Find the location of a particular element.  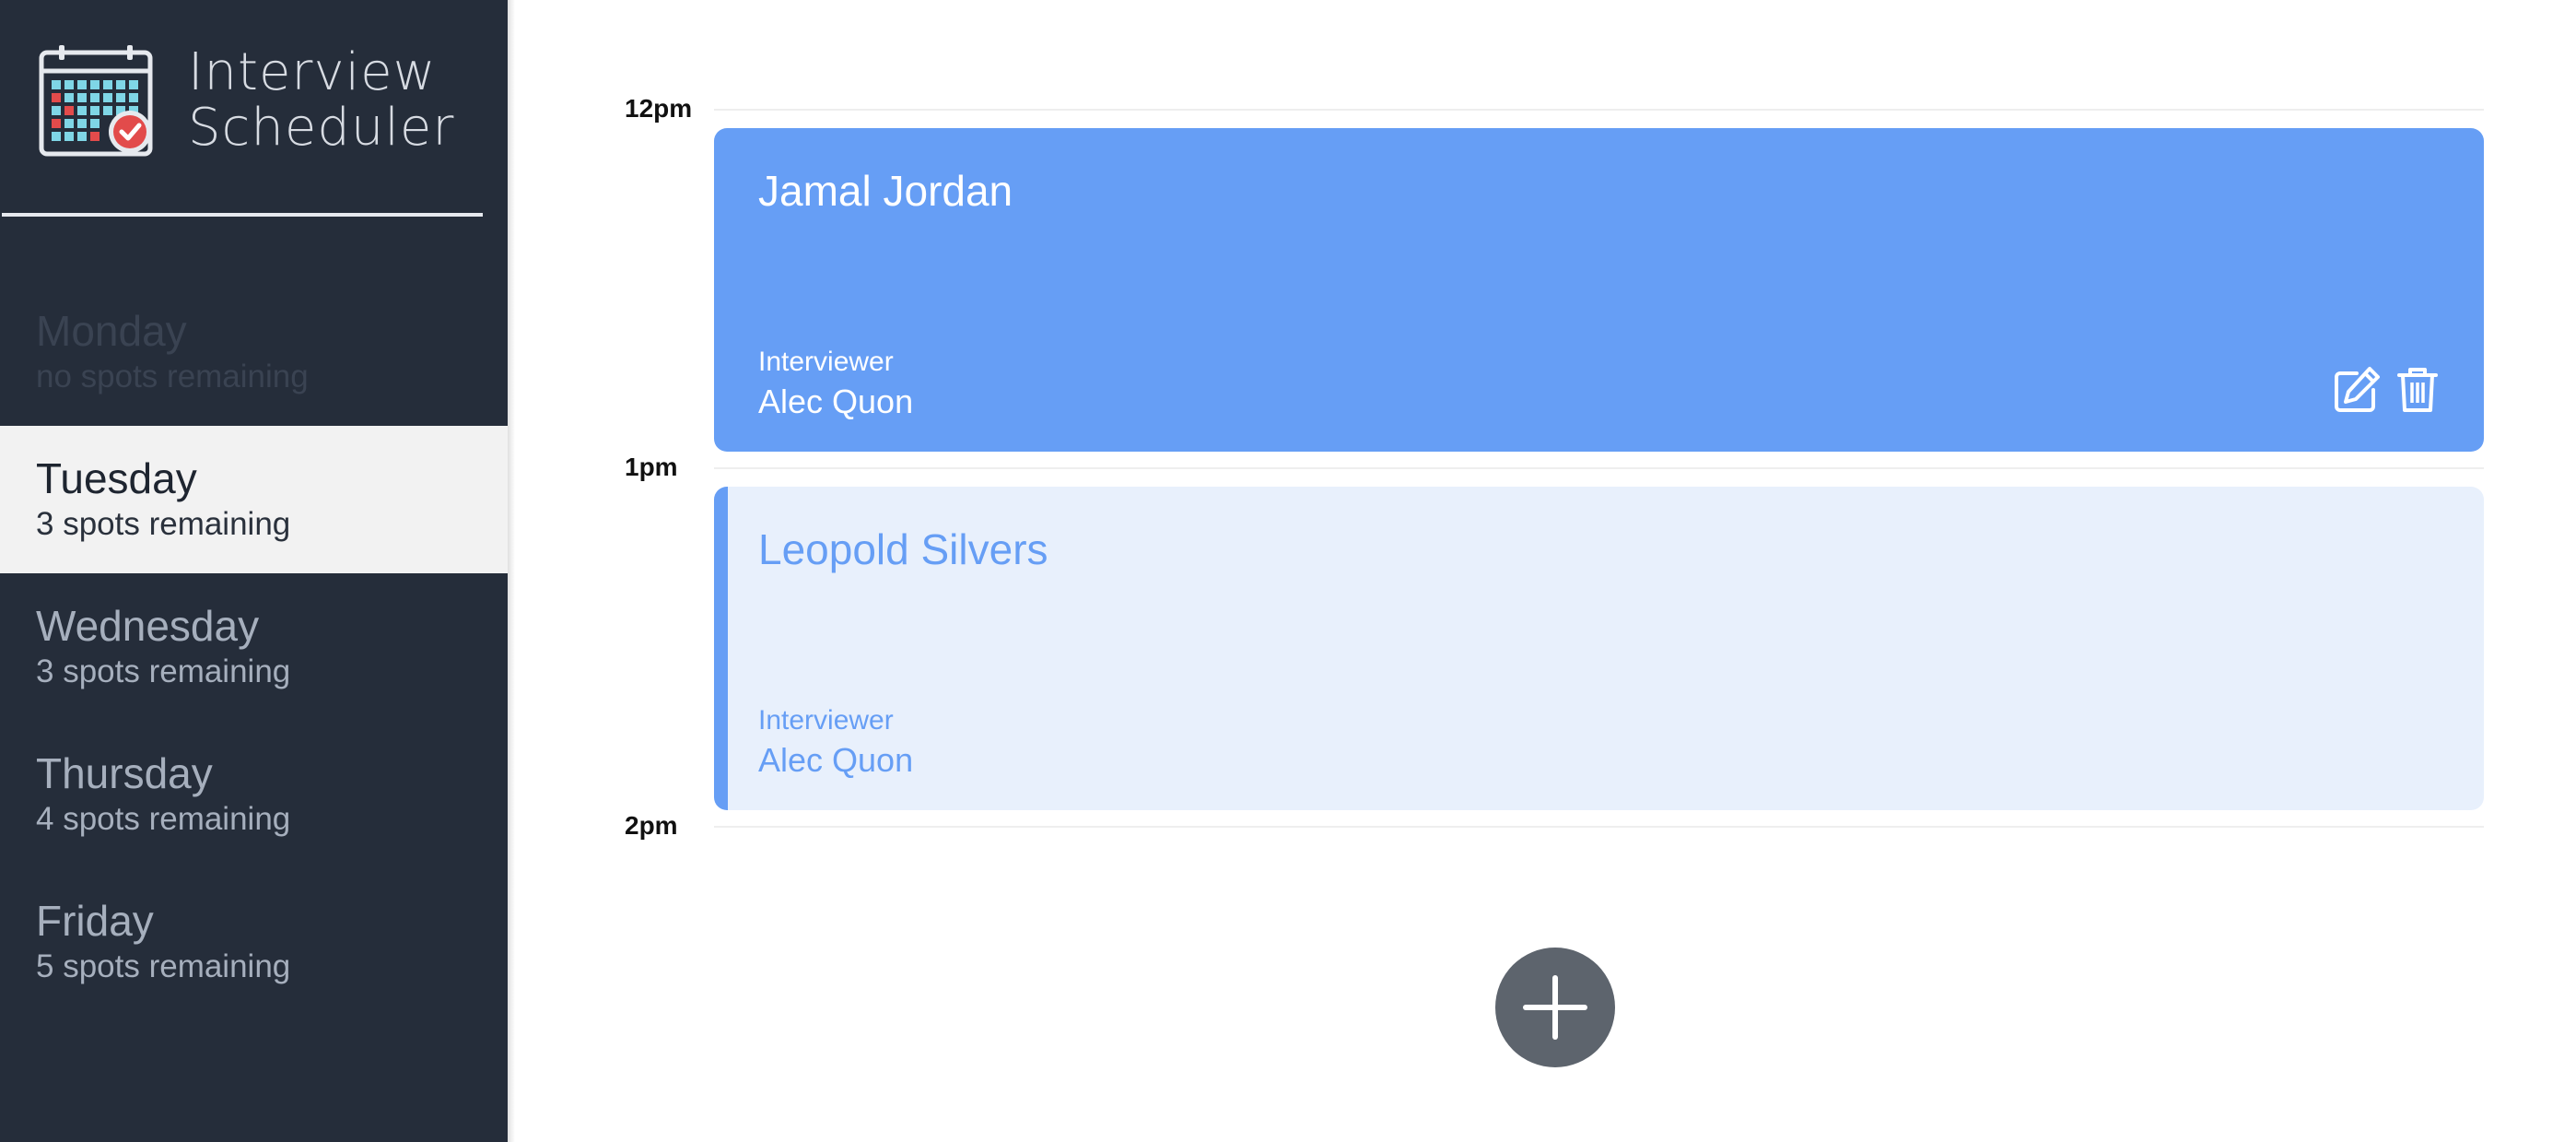

student-name: Jamal Jordan is located at coordinates (885, 191).